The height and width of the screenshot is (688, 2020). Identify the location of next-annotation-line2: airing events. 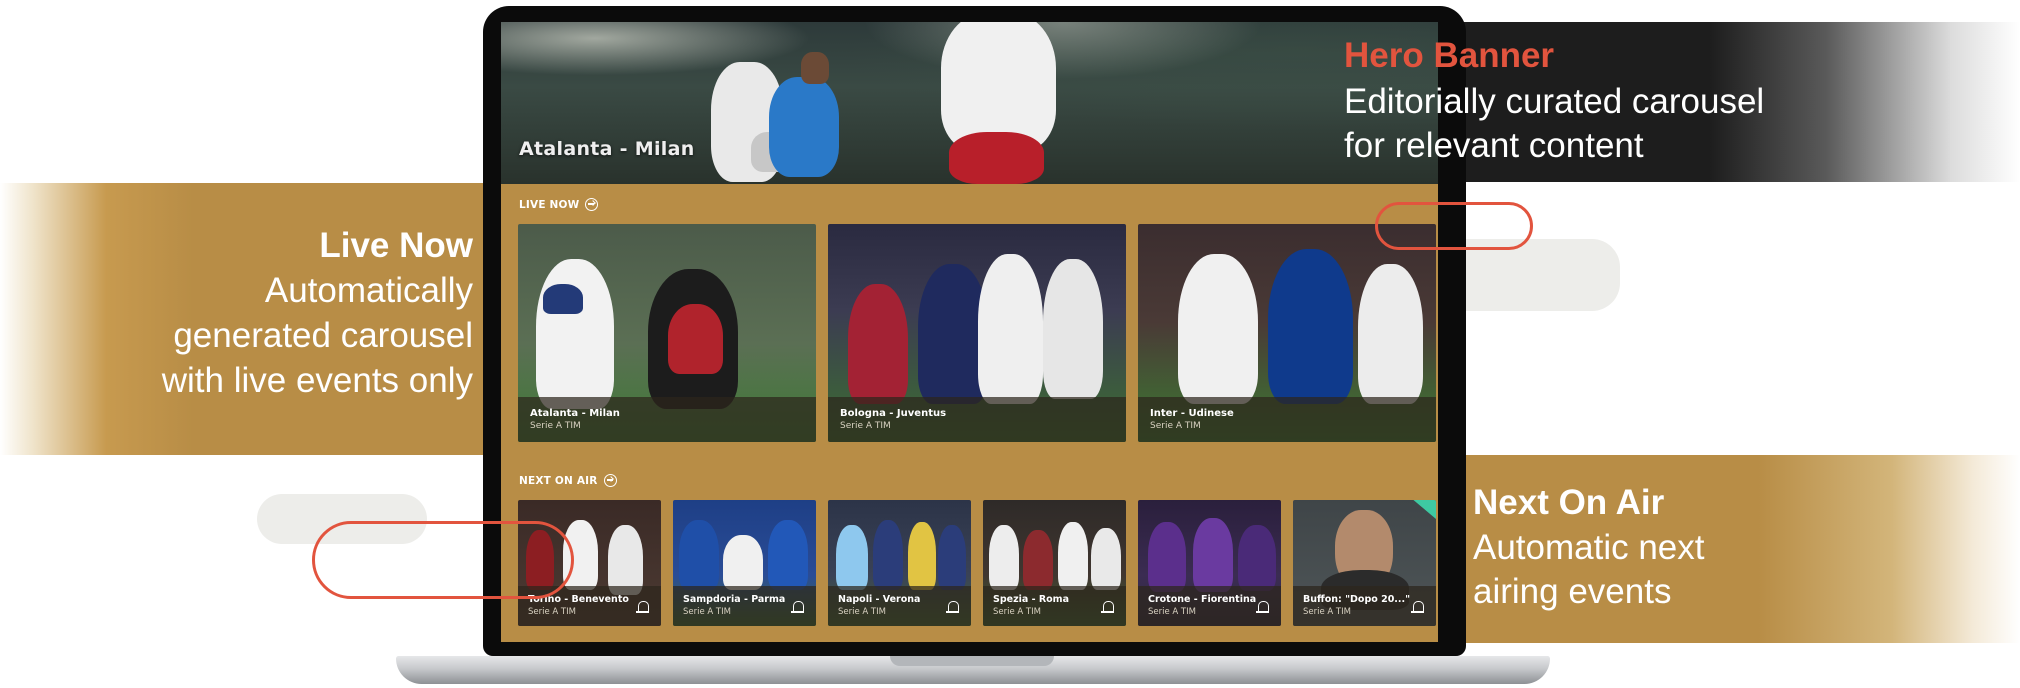
(1572, 591).